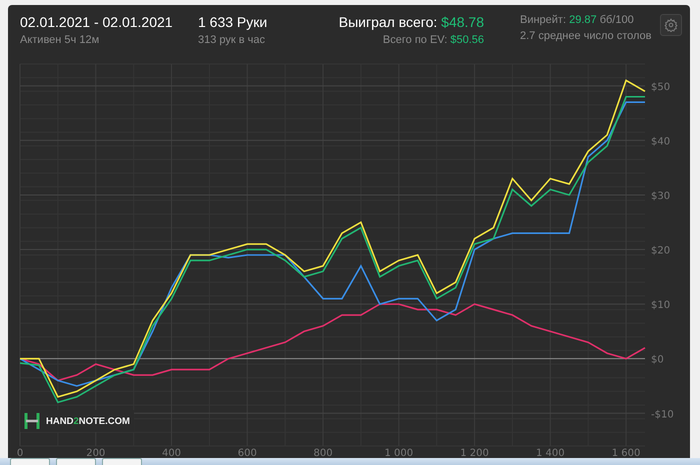 The width and height of the screenshot is (700, 465). Describe the element at coordinates (172, 453) in the screenshot. I see `x-axis-label: 400` at that location.